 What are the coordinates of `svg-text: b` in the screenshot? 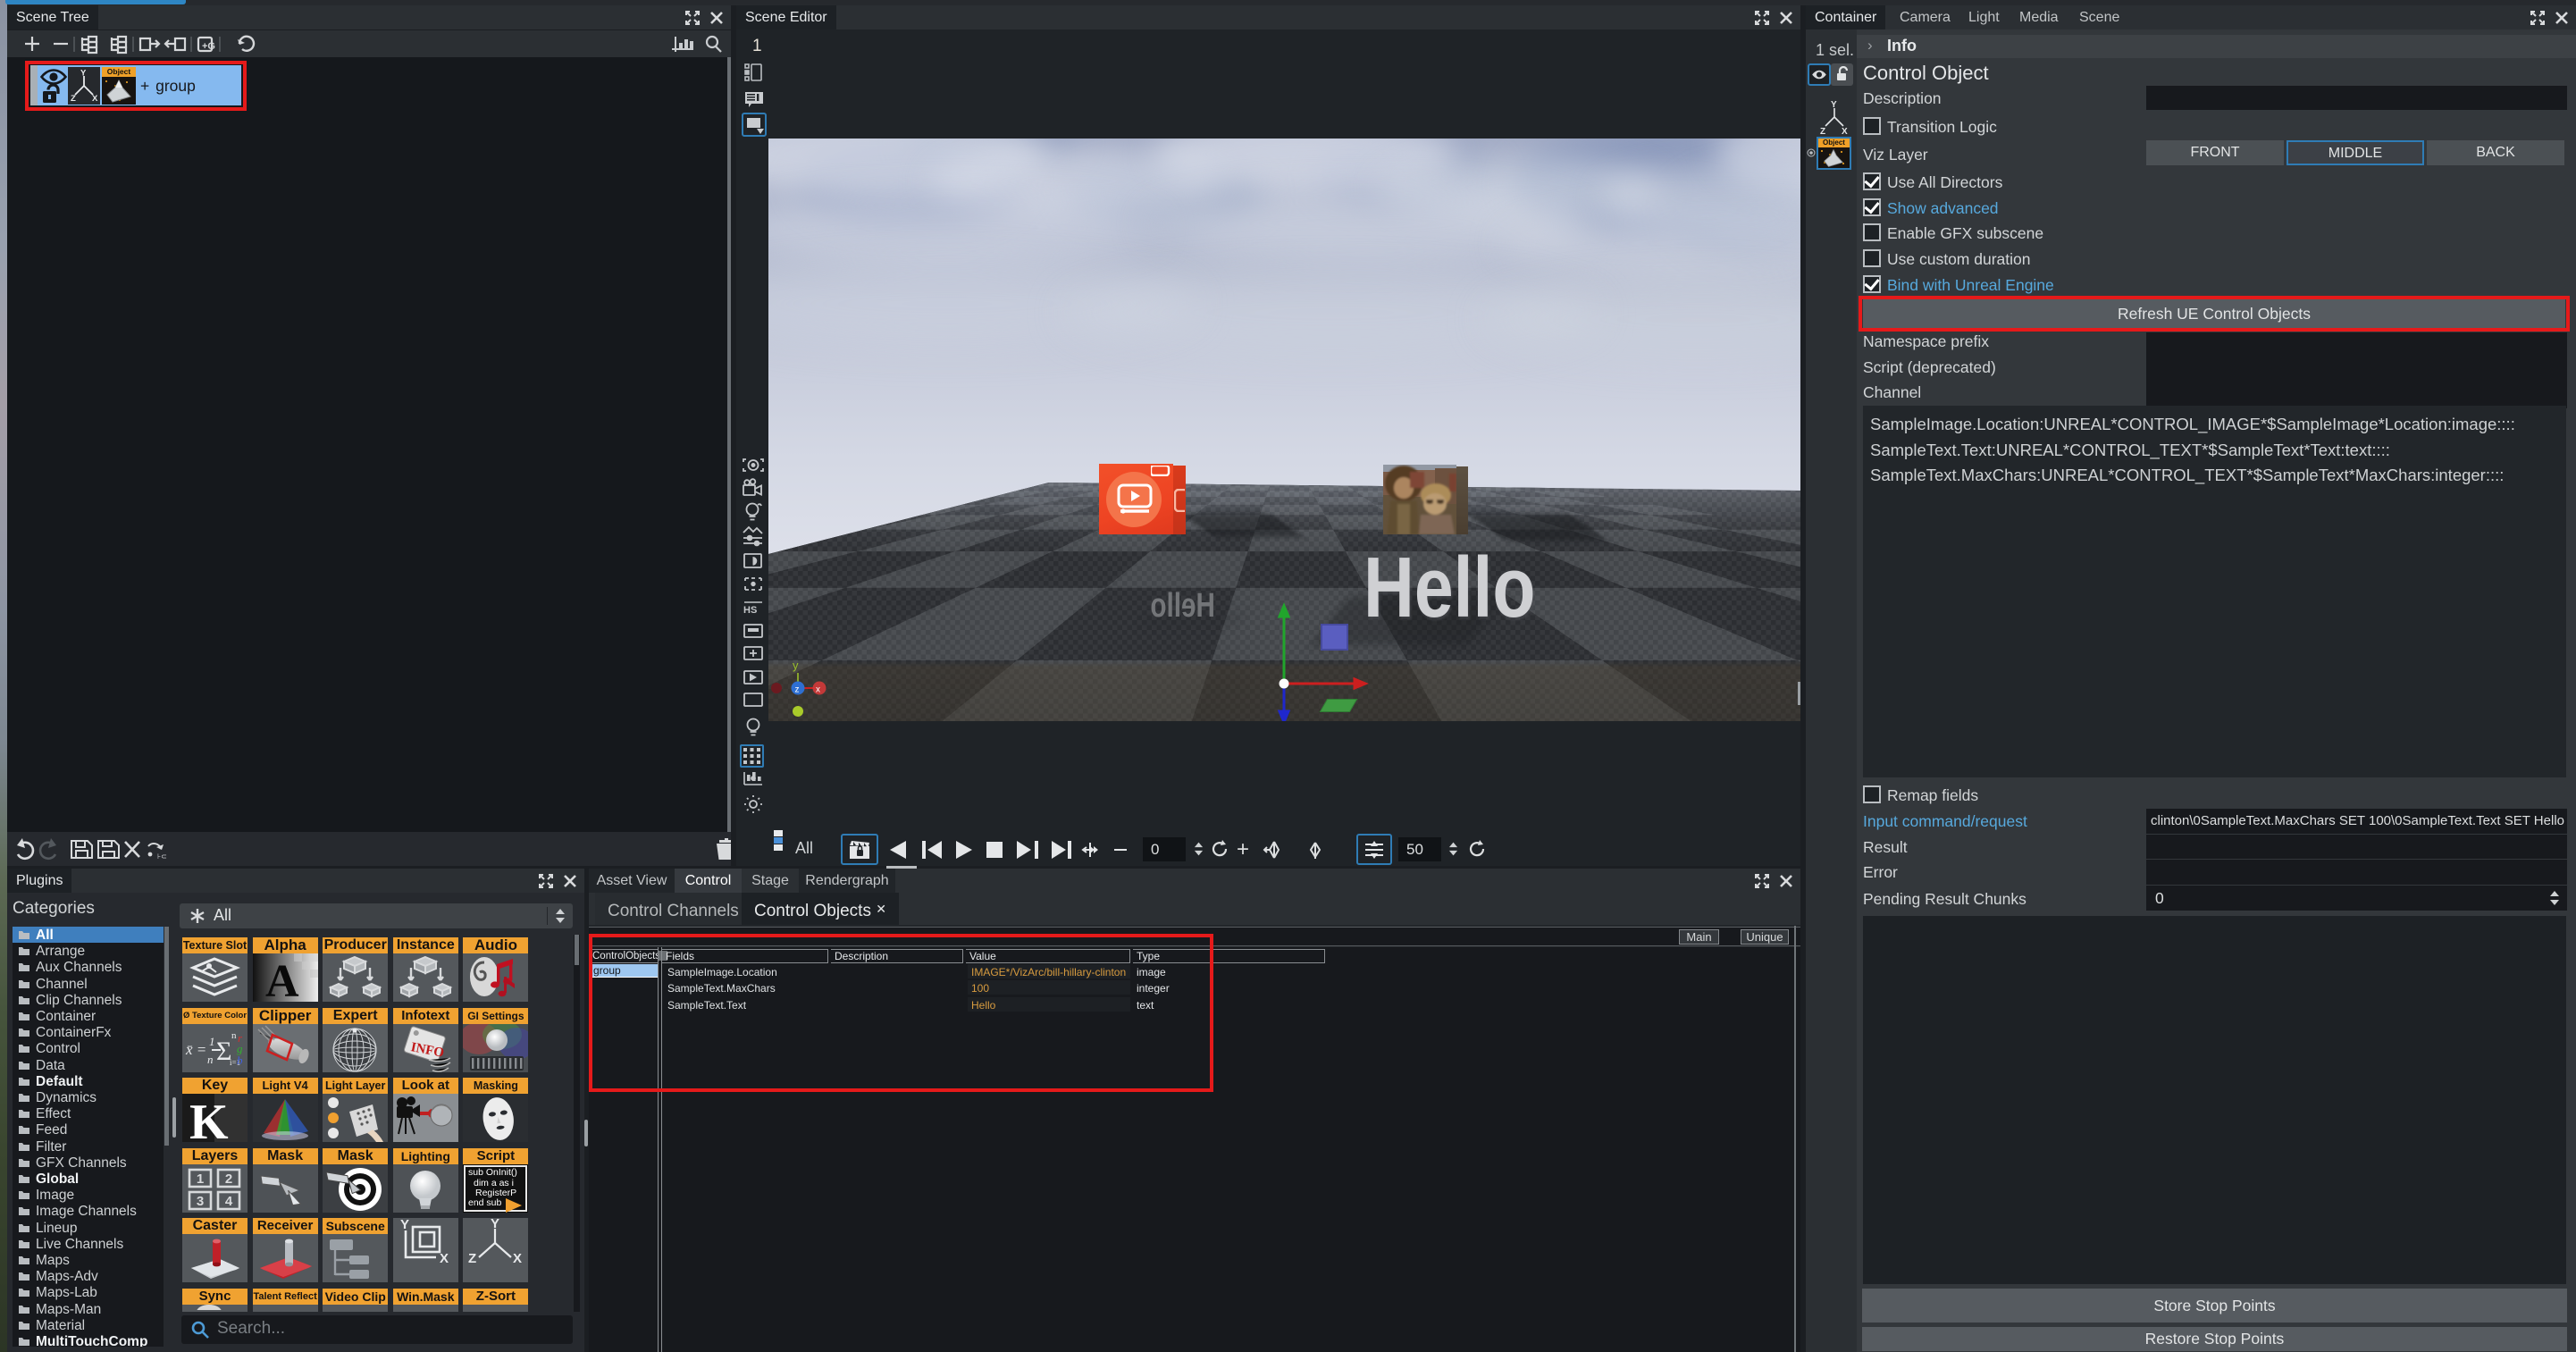 It's located at (240, 1060).